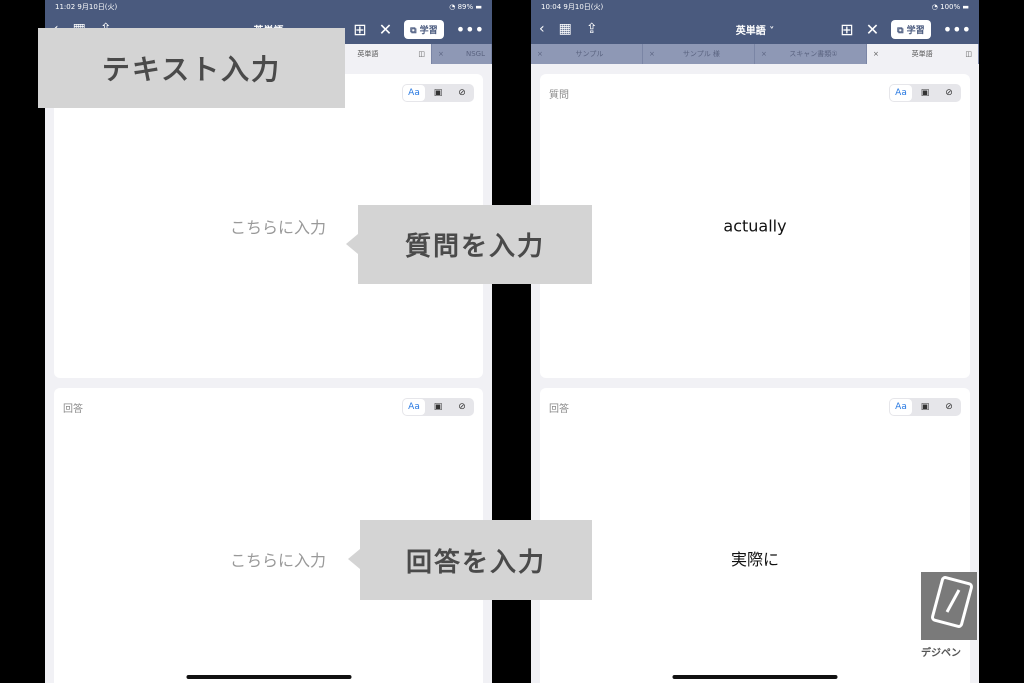 This screenshot has height=683, width=1024. I want to click on battery: ◔ 89% ▬, so click(465, 7).